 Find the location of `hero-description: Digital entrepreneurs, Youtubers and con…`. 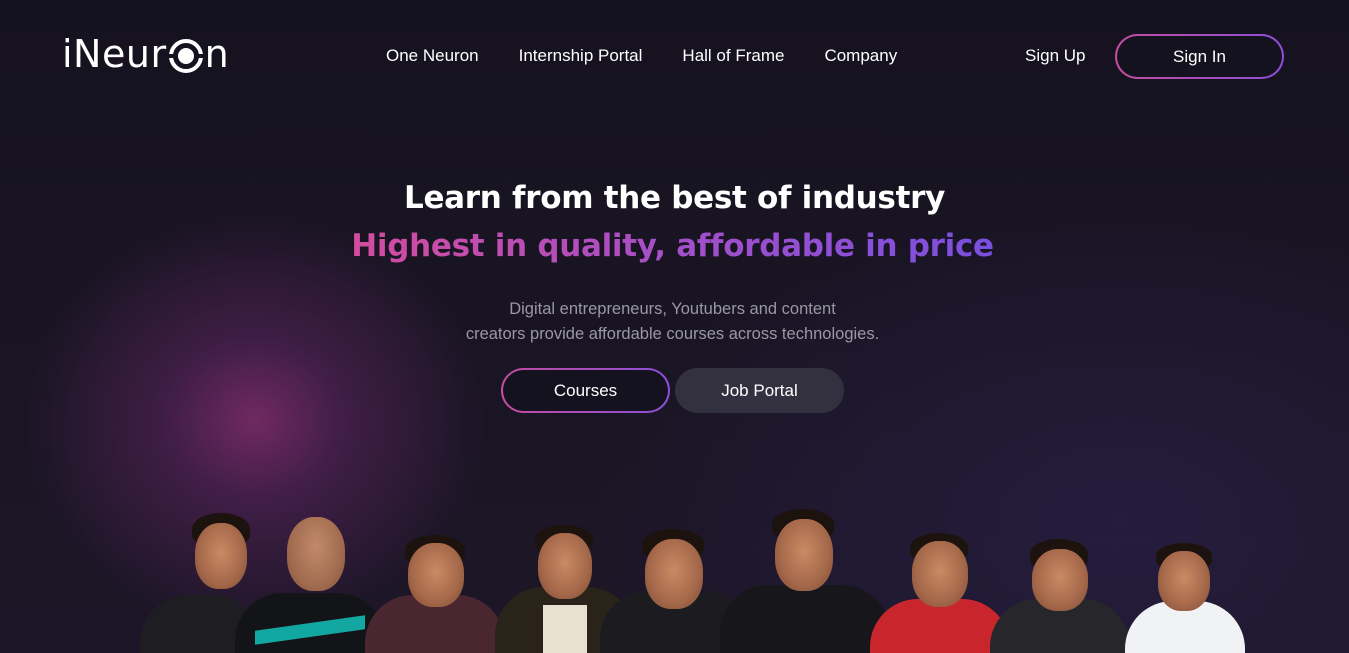

hero-description: Digital entrepreneurs, Youtubers and con… is located at coordinates (672, 322).